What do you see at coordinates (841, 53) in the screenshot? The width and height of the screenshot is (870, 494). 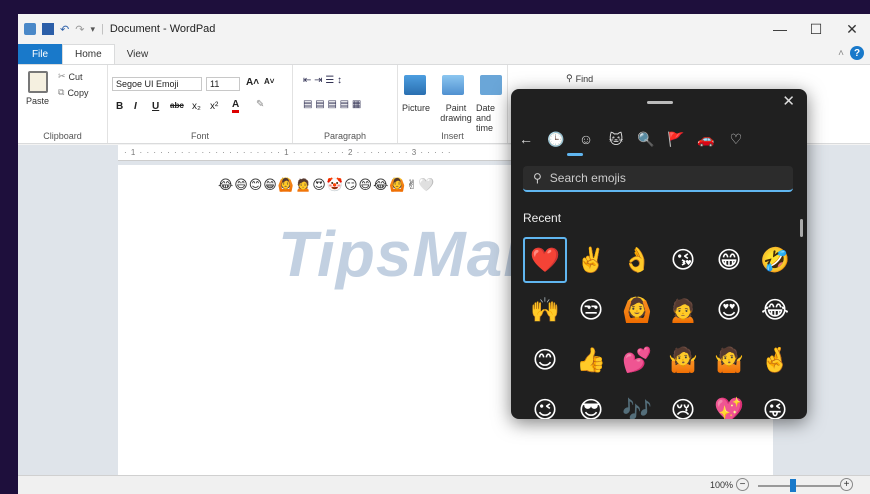 I see `collapse-ribbon-icon: ˄` at bounding box center [841, 53].